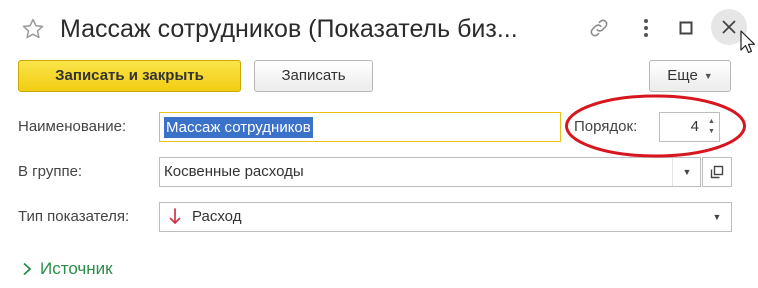 Image resolution: width=758 pixels, height=288 pixels. Describe the element at coordinates (72, 126) in the screenshot. I see `name-label: Наименование:` at that location.